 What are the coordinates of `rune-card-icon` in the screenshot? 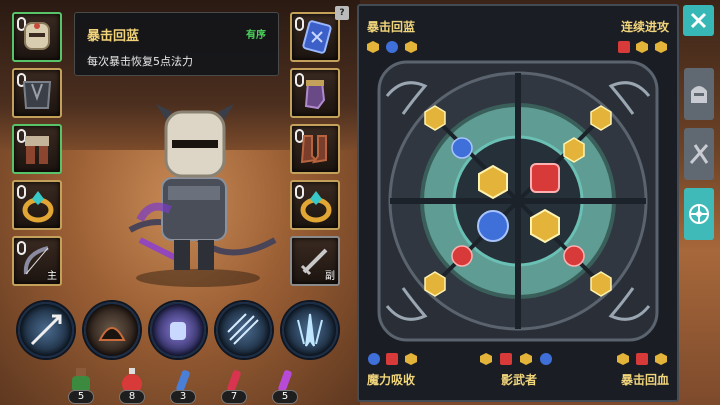 It's located at (317, 37).